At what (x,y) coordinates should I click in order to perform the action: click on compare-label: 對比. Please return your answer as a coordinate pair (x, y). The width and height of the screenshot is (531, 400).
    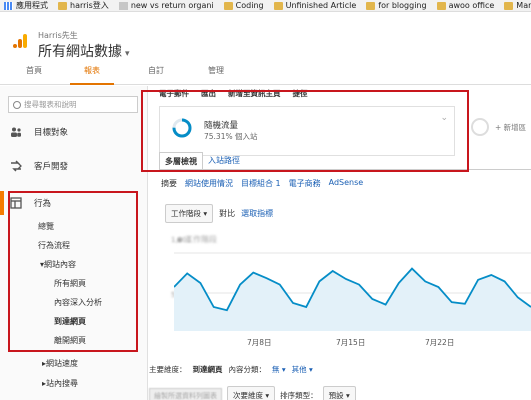
    Looking at the image, I should click on (227, 213).